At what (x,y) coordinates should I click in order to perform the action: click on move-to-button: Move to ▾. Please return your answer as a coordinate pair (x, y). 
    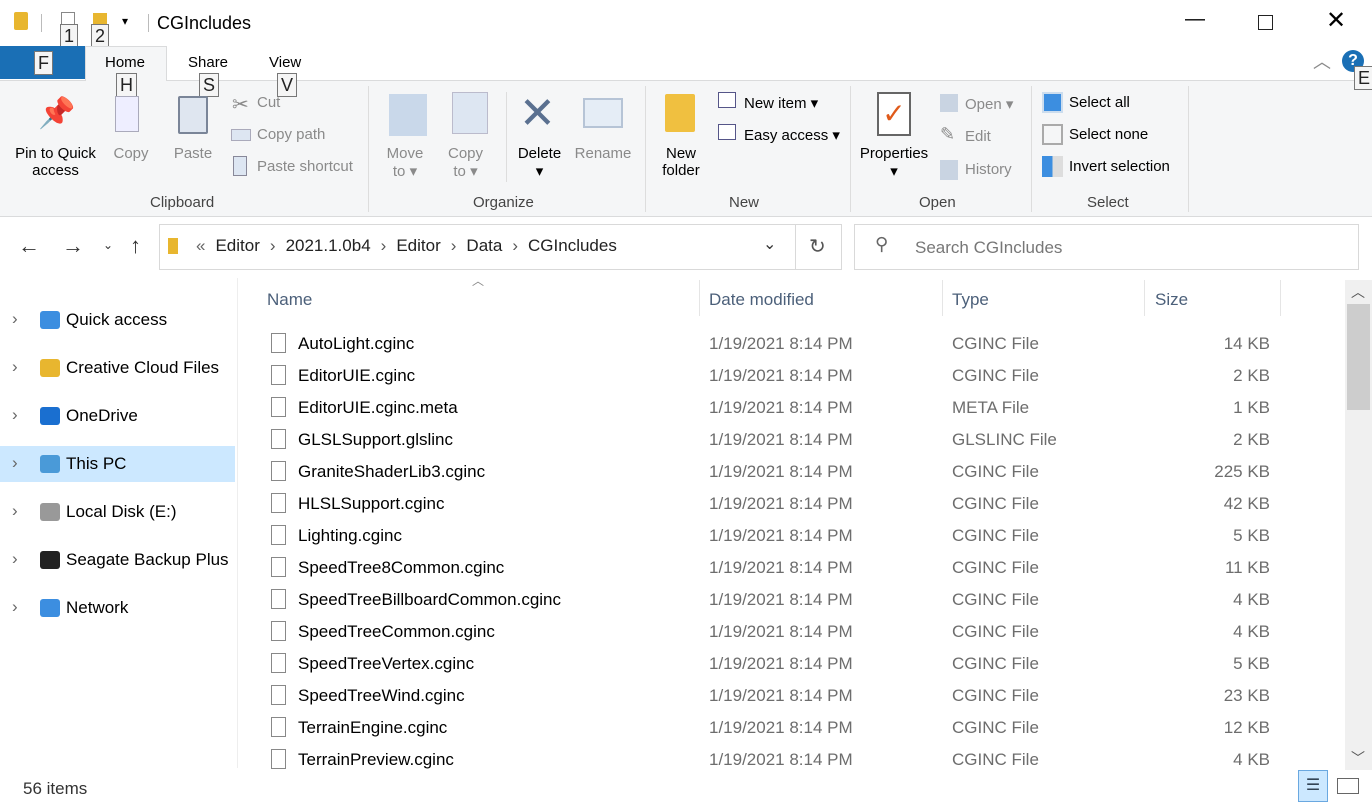
    Looking at the image, I should click on (405, 162).